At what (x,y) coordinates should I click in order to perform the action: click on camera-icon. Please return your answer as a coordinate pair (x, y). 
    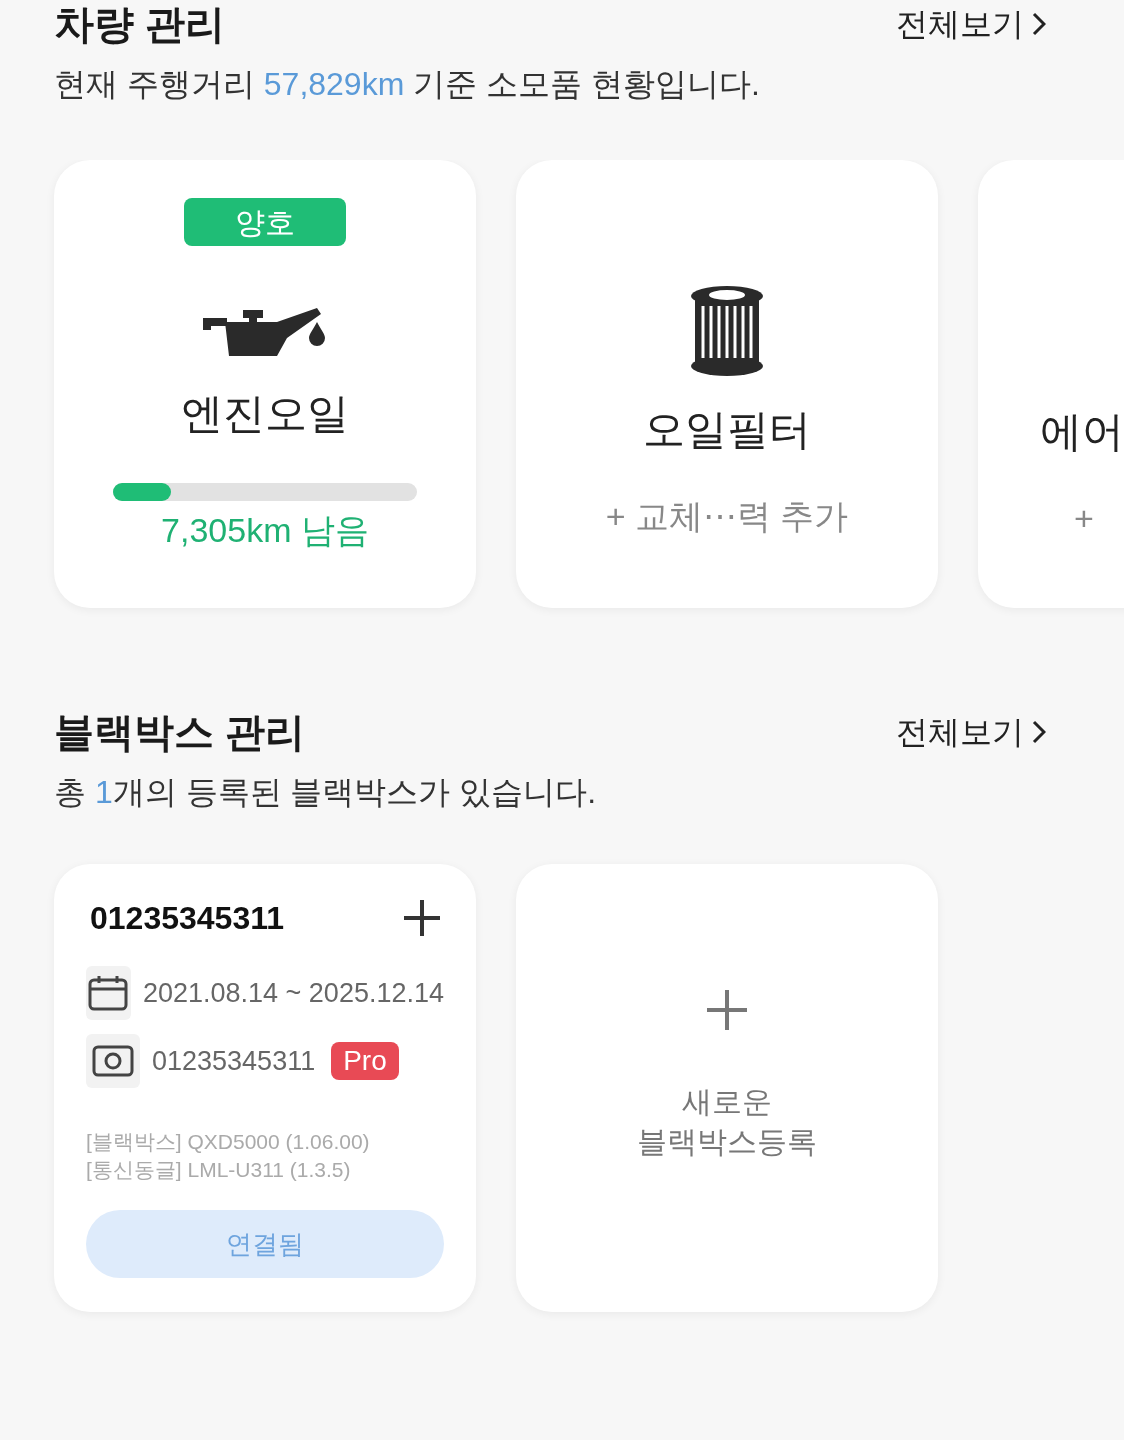
    Looking at the image, I should click on (113, 1061).